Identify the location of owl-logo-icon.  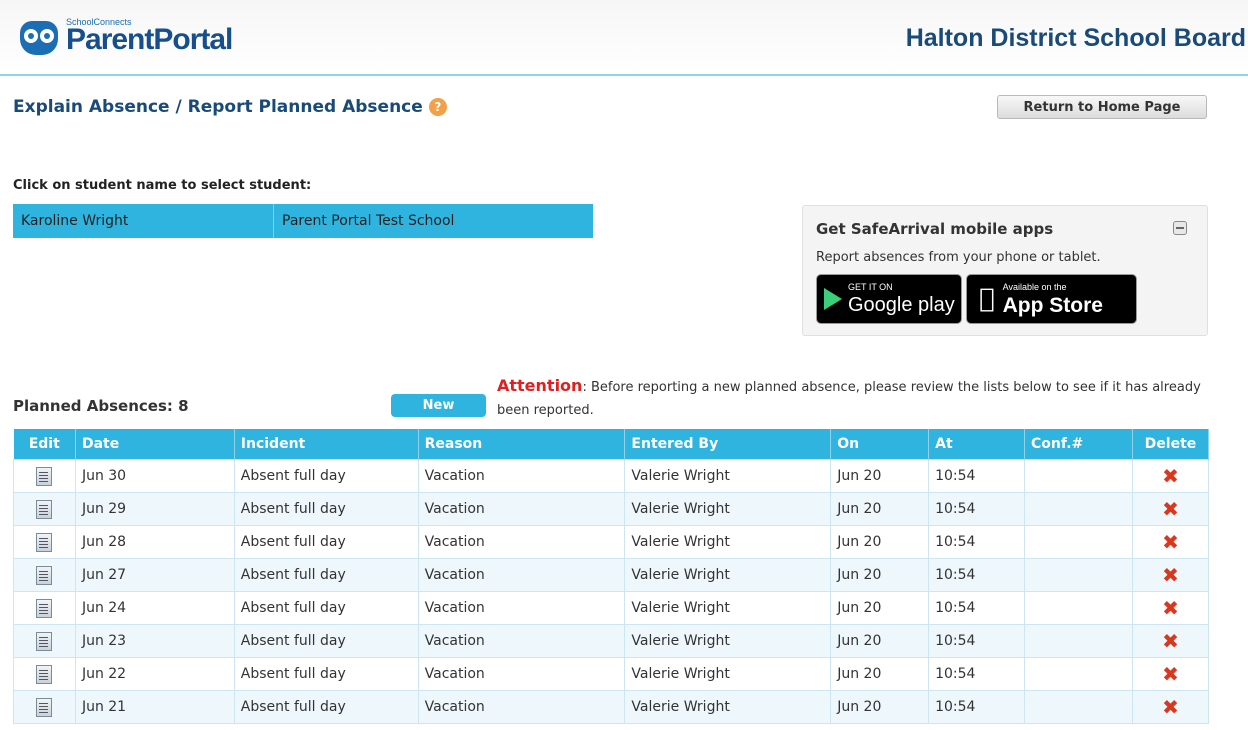
(39, 37).